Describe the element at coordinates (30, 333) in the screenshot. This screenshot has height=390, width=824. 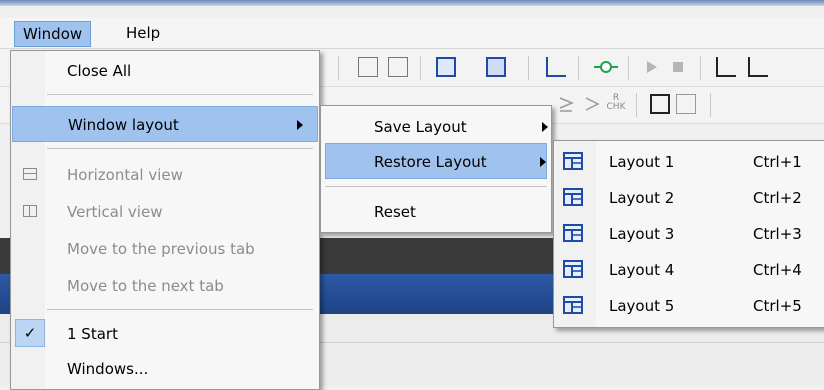
I see `checkmark-icon: ✓` at that location.